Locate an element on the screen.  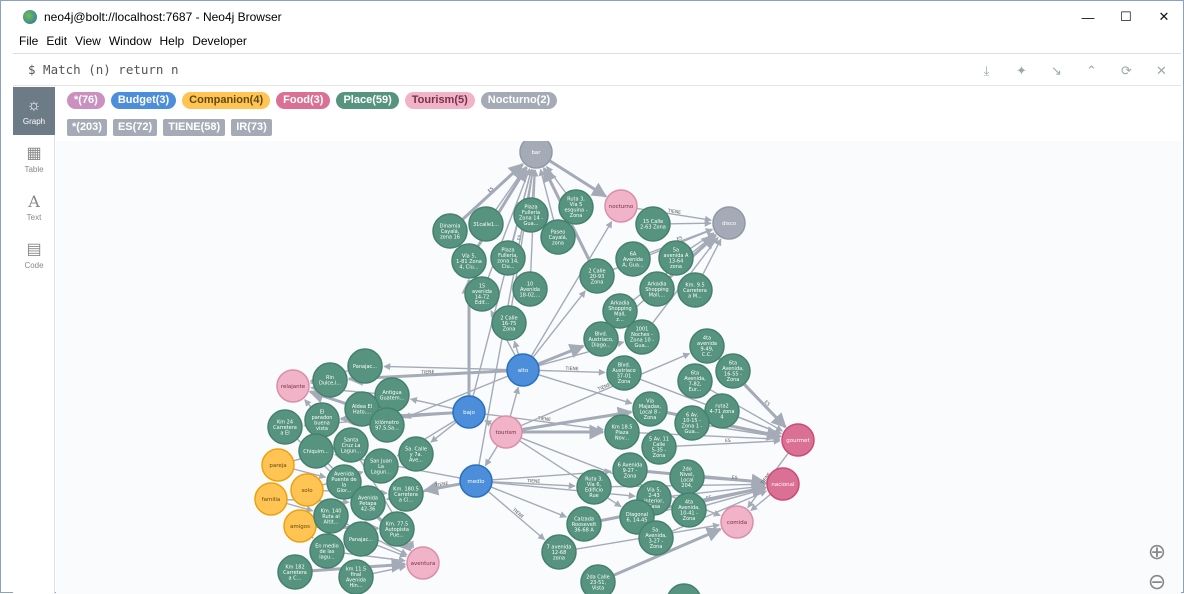
graph-node-place: 2 Calle16-75Zona is located at coordinates (509, 323).